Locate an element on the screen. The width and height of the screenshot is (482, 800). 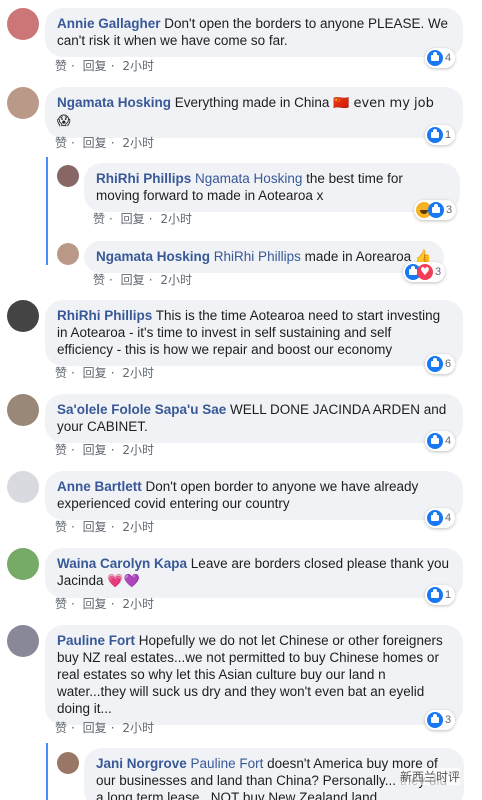
watermark: 新西兰时评 is located at coordinates (430, 776).